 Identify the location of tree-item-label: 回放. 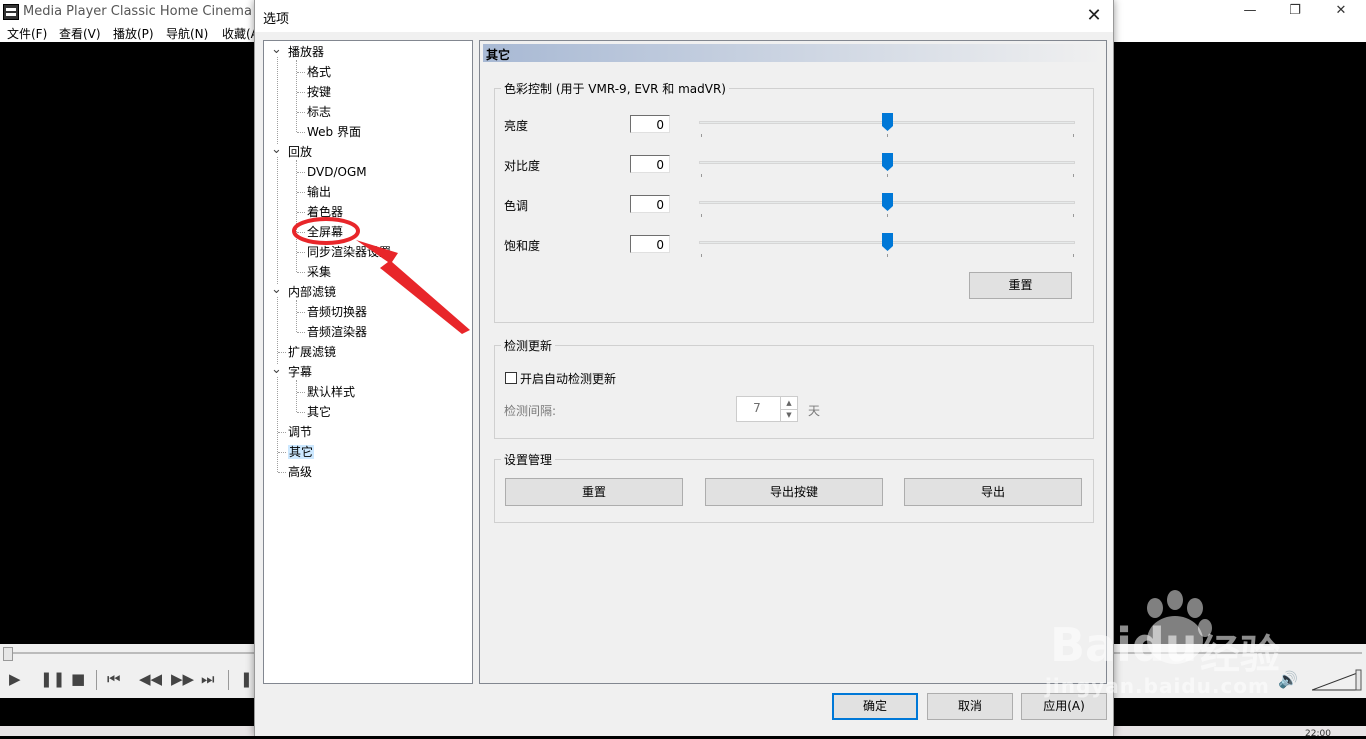
(300, 152).